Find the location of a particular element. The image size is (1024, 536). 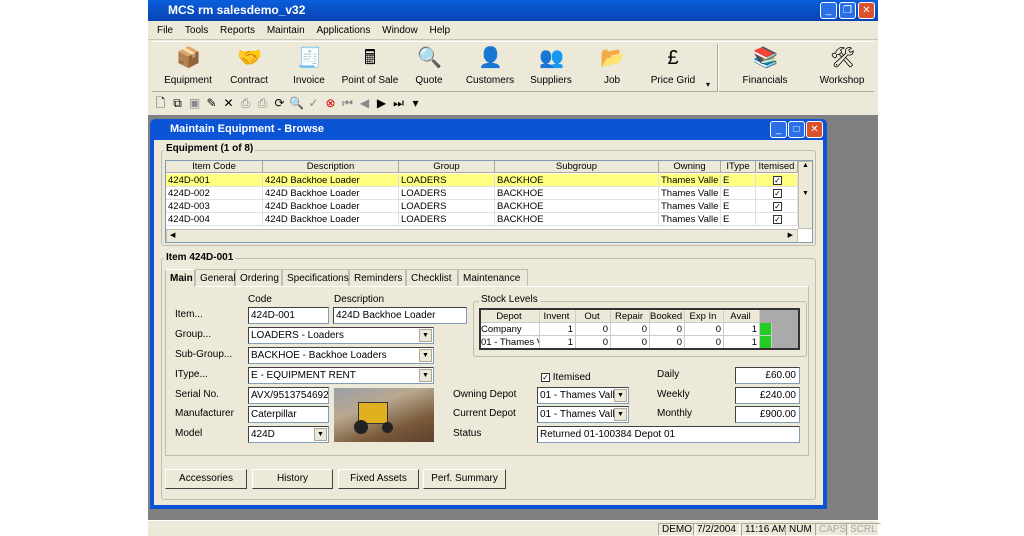

perf-summary-button: Perf. Summary is located at coordinates (464, 479).